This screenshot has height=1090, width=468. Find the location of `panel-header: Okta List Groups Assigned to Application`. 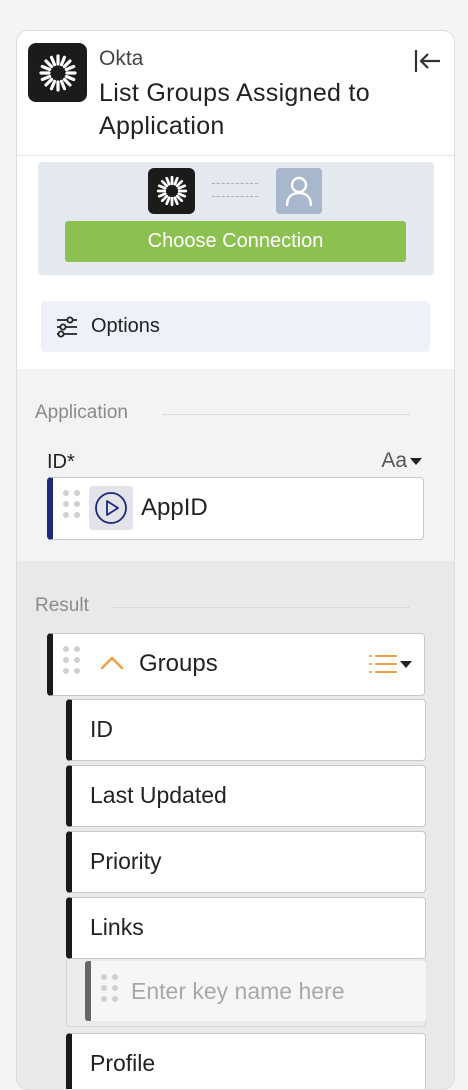

panel-header: Okta List Groups Assigned to Application is located at coordinates (235, 93).